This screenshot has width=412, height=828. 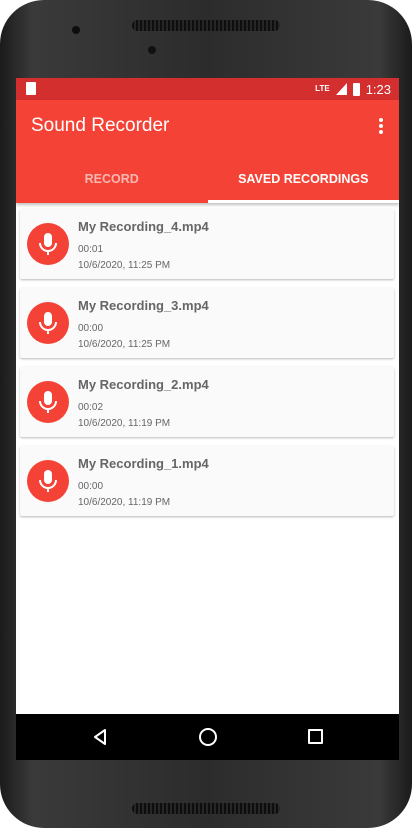 What do you see at coordinates (356, 89) in the screenshot?
I see `battery-charging-icon` at bounding box center [356, 89].